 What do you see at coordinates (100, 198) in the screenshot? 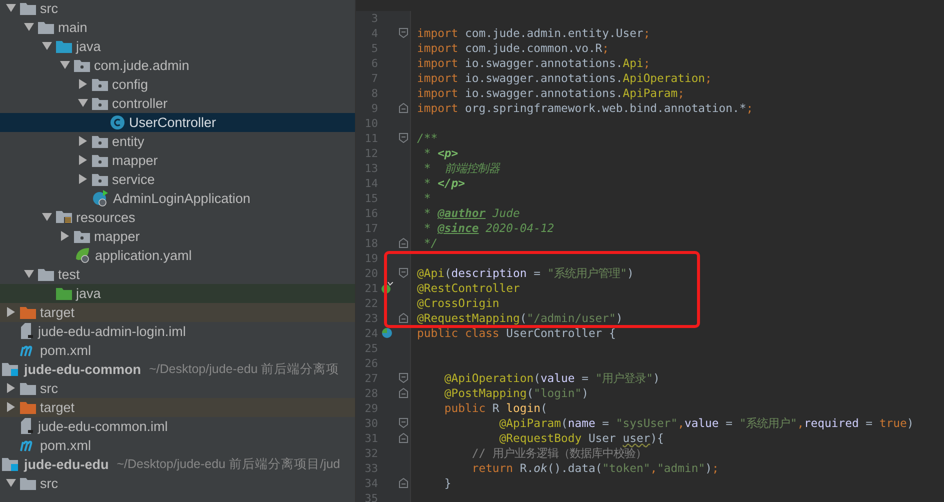
I see `spring-app-icon` at bounding box center [100, 198].